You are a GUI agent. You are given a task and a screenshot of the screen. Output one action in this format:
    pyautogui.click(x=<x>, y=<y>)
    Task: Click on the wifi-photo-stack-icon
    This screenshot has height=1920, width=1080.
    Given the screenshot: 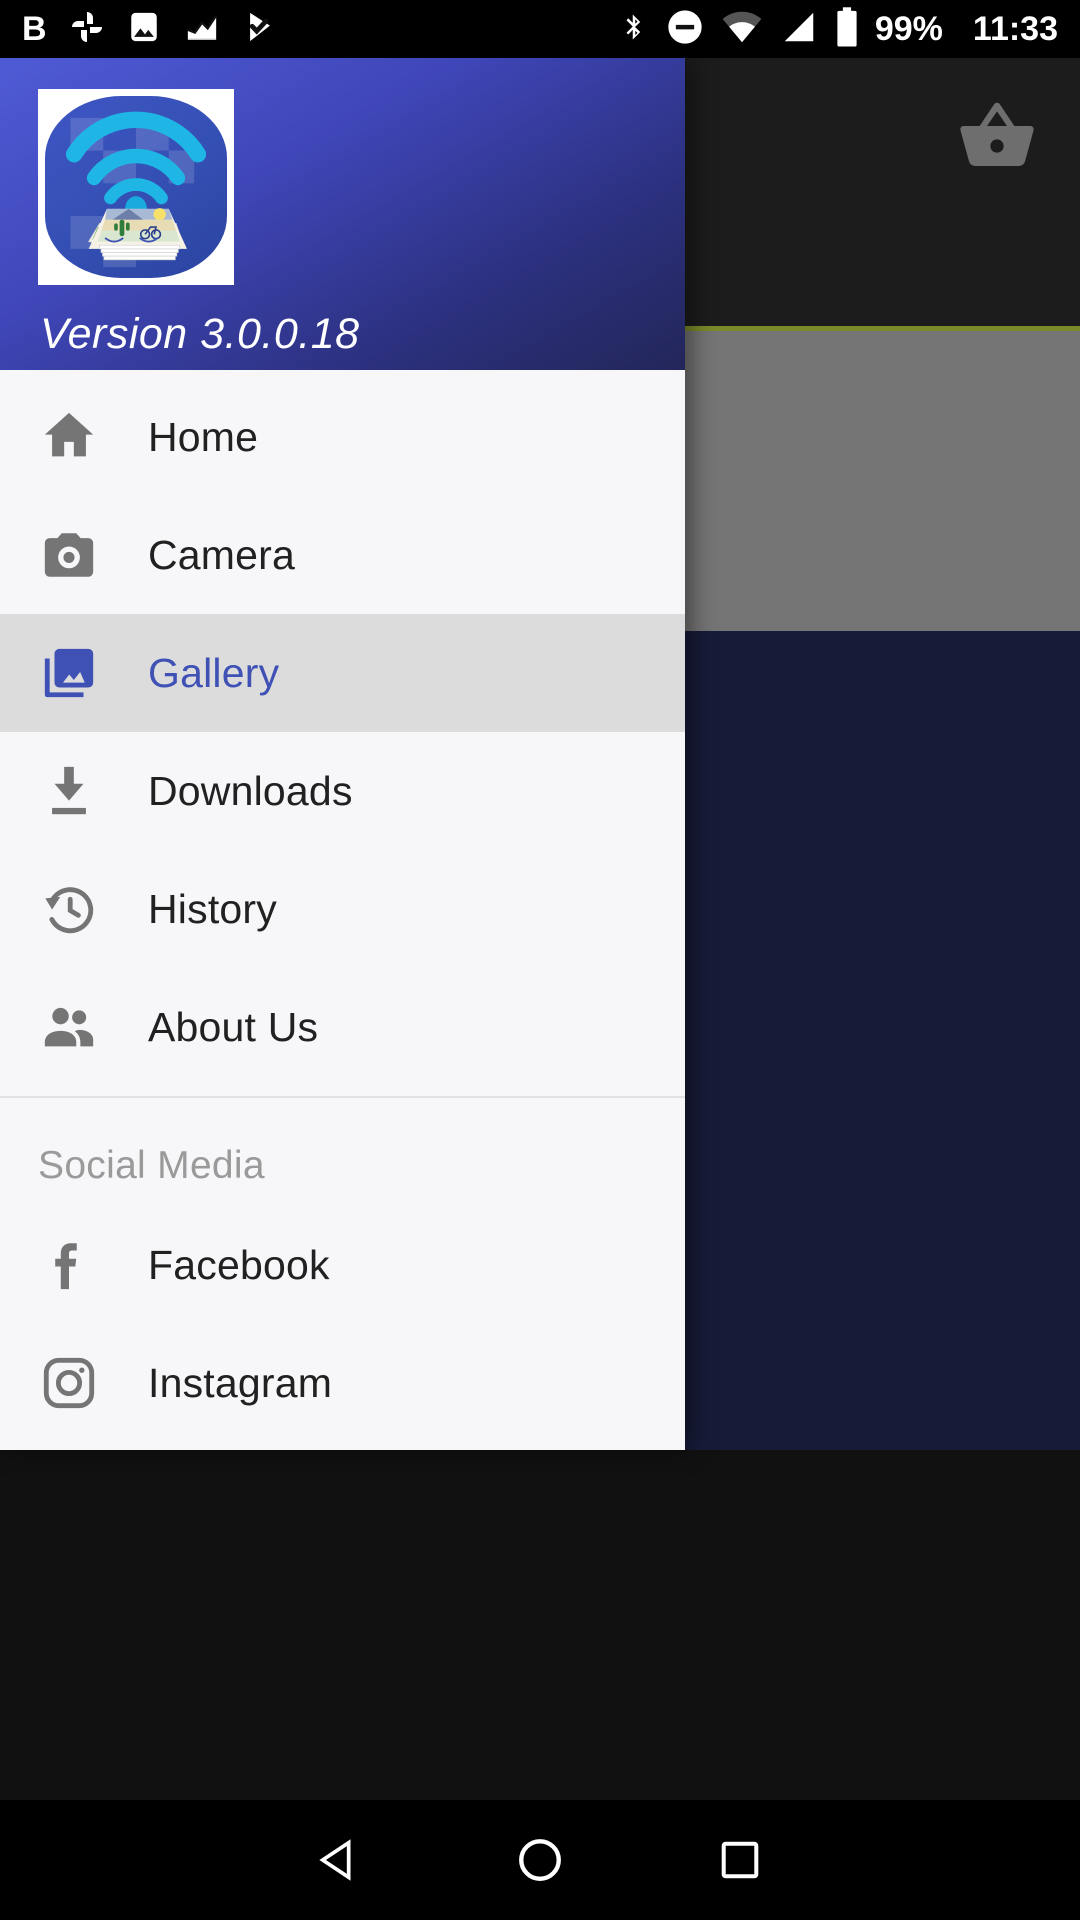 What is the action you would take?
    pyautogui.click(x=136, y=187)
    